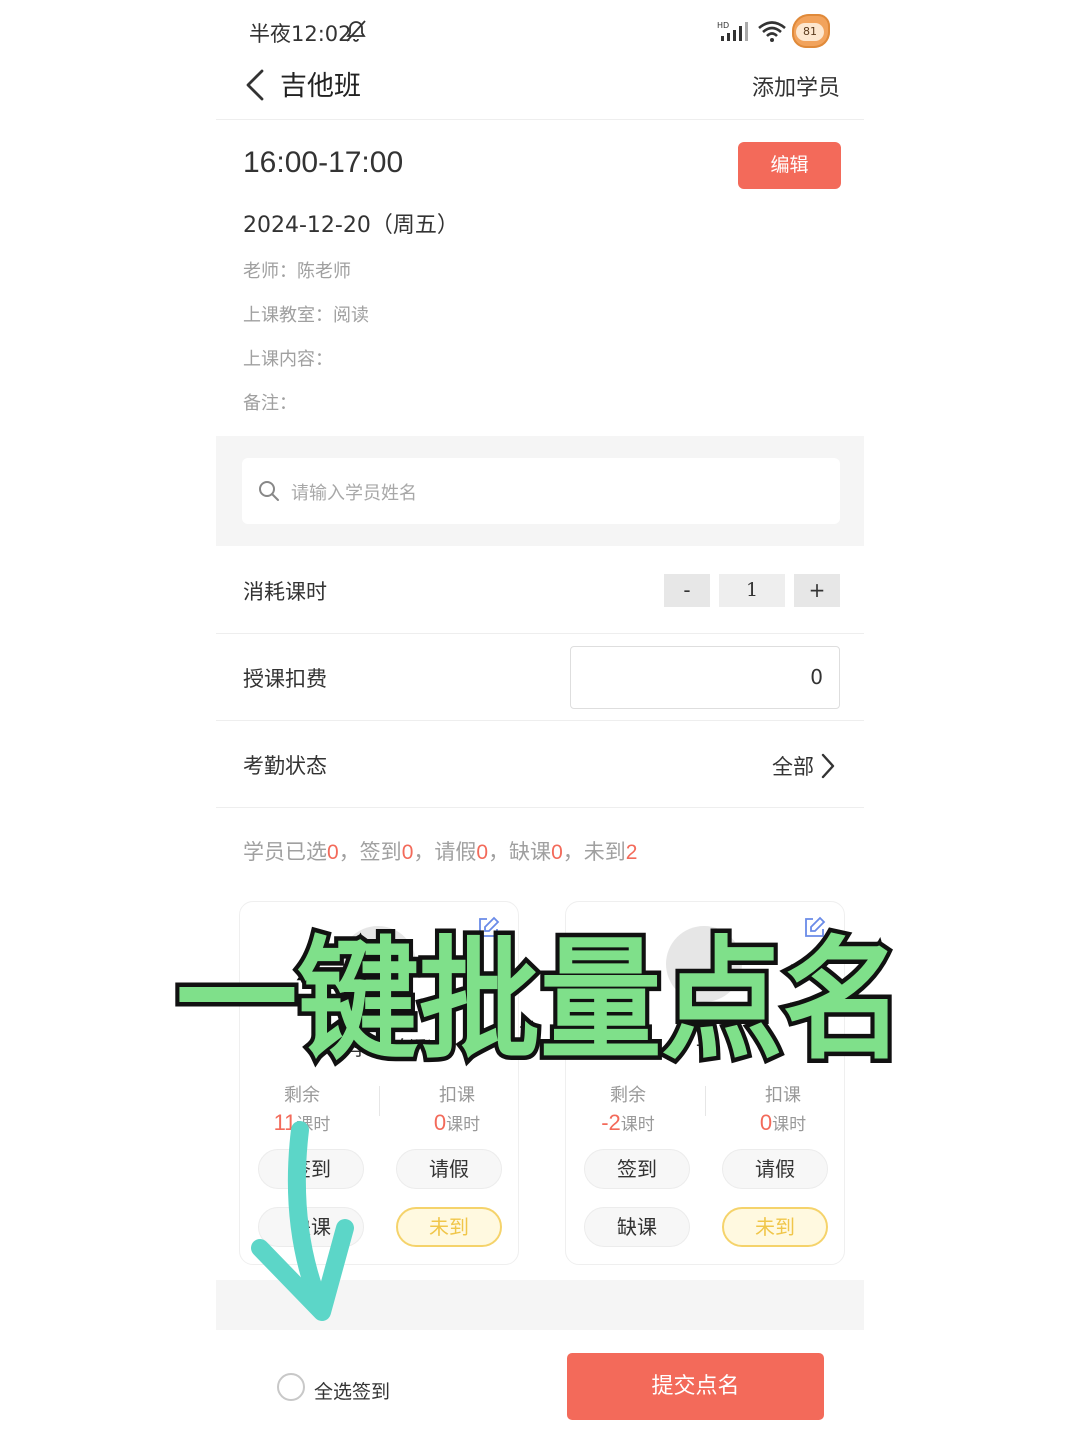  Describe the element at coordinates (540, 764) in the screenshot. I see `attendance-filter-row: 考勤状态 全部` at that location.